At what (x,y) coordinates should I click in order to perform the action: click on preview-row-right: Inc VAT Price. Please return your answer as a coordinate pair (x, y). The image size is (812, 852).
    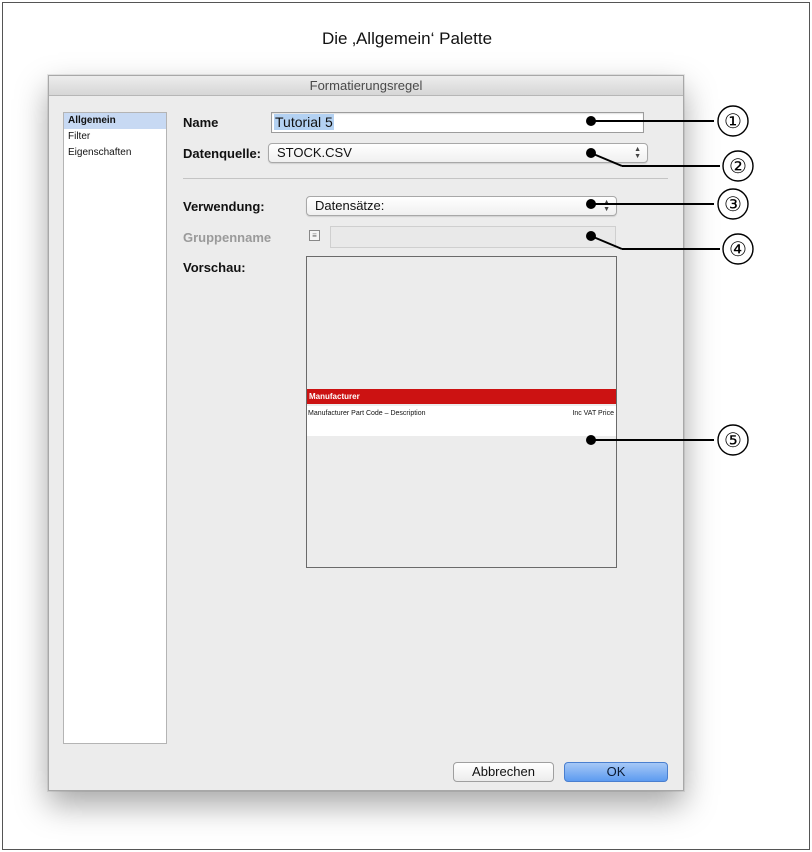
    Looking at the image, I should click on (593, 413).